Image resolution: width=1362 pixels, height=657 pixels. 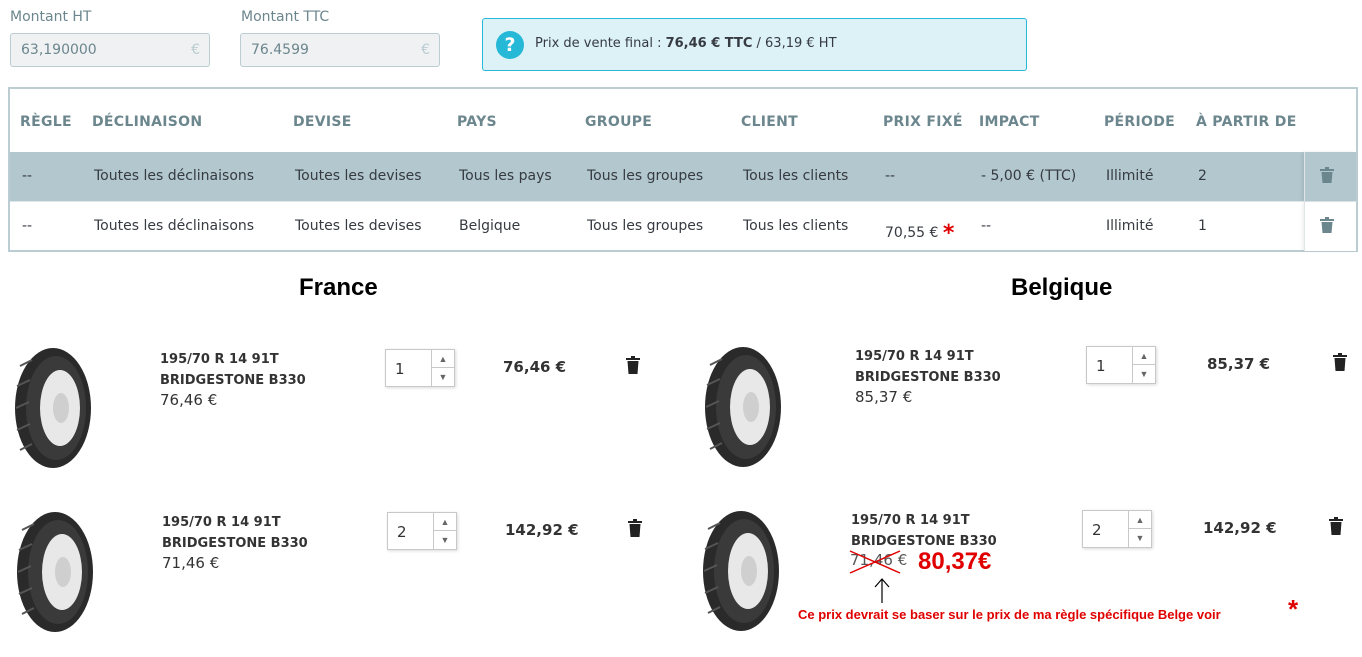 I want to click on arrow-up-icon, so click(x=882, y=590).